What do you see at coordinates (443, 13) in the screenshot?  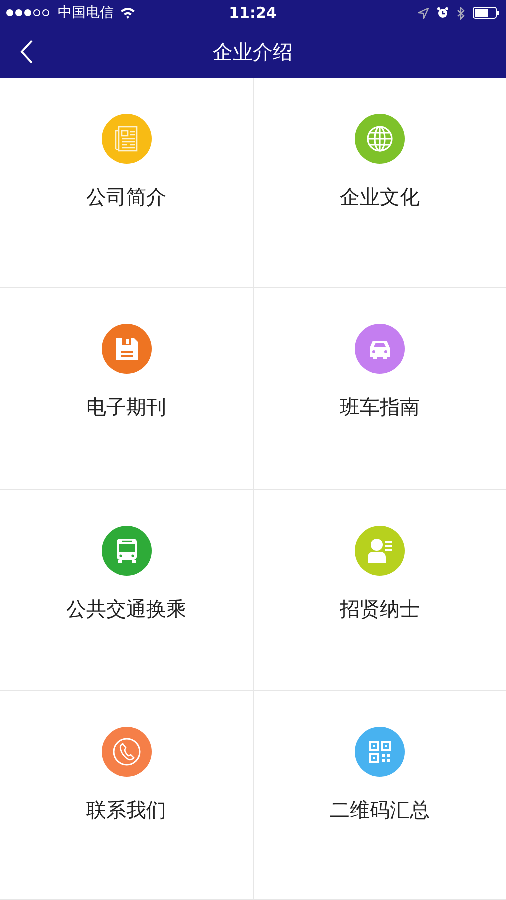 I see `alarm-icon` at bounding box center [443, 13].